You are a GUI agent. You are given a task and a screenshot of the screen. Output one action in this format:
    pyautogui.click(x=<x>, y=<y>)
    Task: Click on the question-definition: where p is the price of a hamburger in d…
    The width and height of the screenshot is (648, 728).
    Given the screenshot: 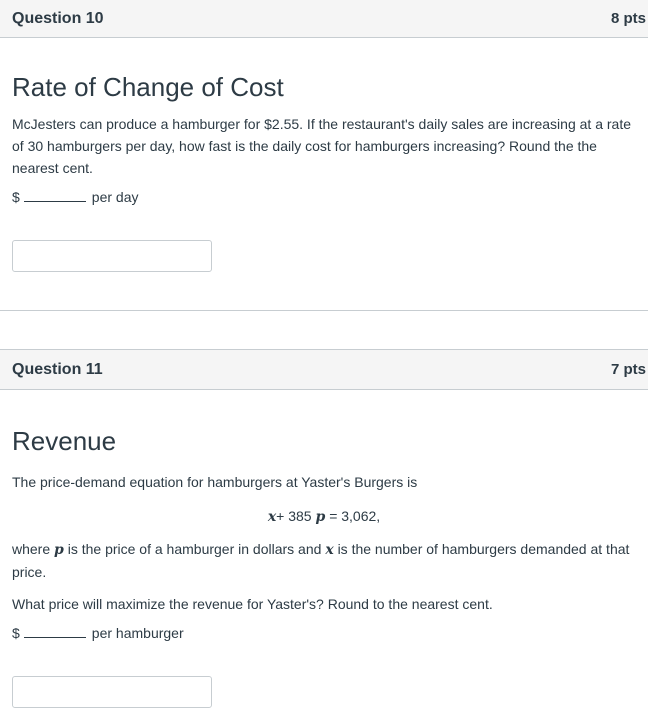 What is the action you would take?
    pyautogui.click(x=324, y=560)
    